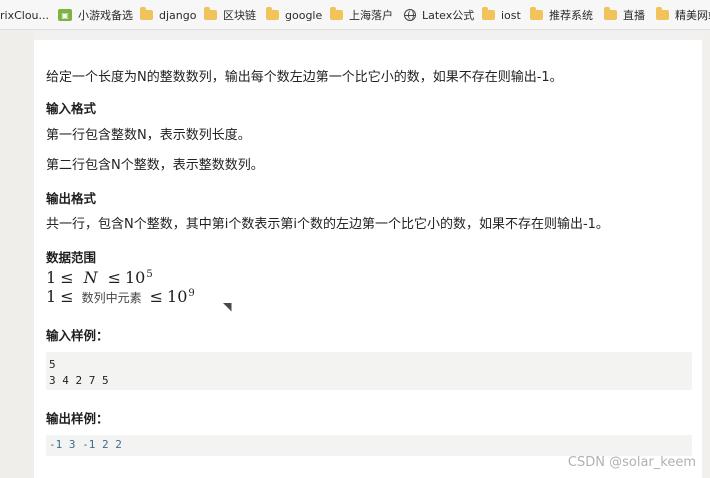 The width and height of the screenshot is (710, 478). I want to click on input-format-title: 输入格式, so click(71, 108).